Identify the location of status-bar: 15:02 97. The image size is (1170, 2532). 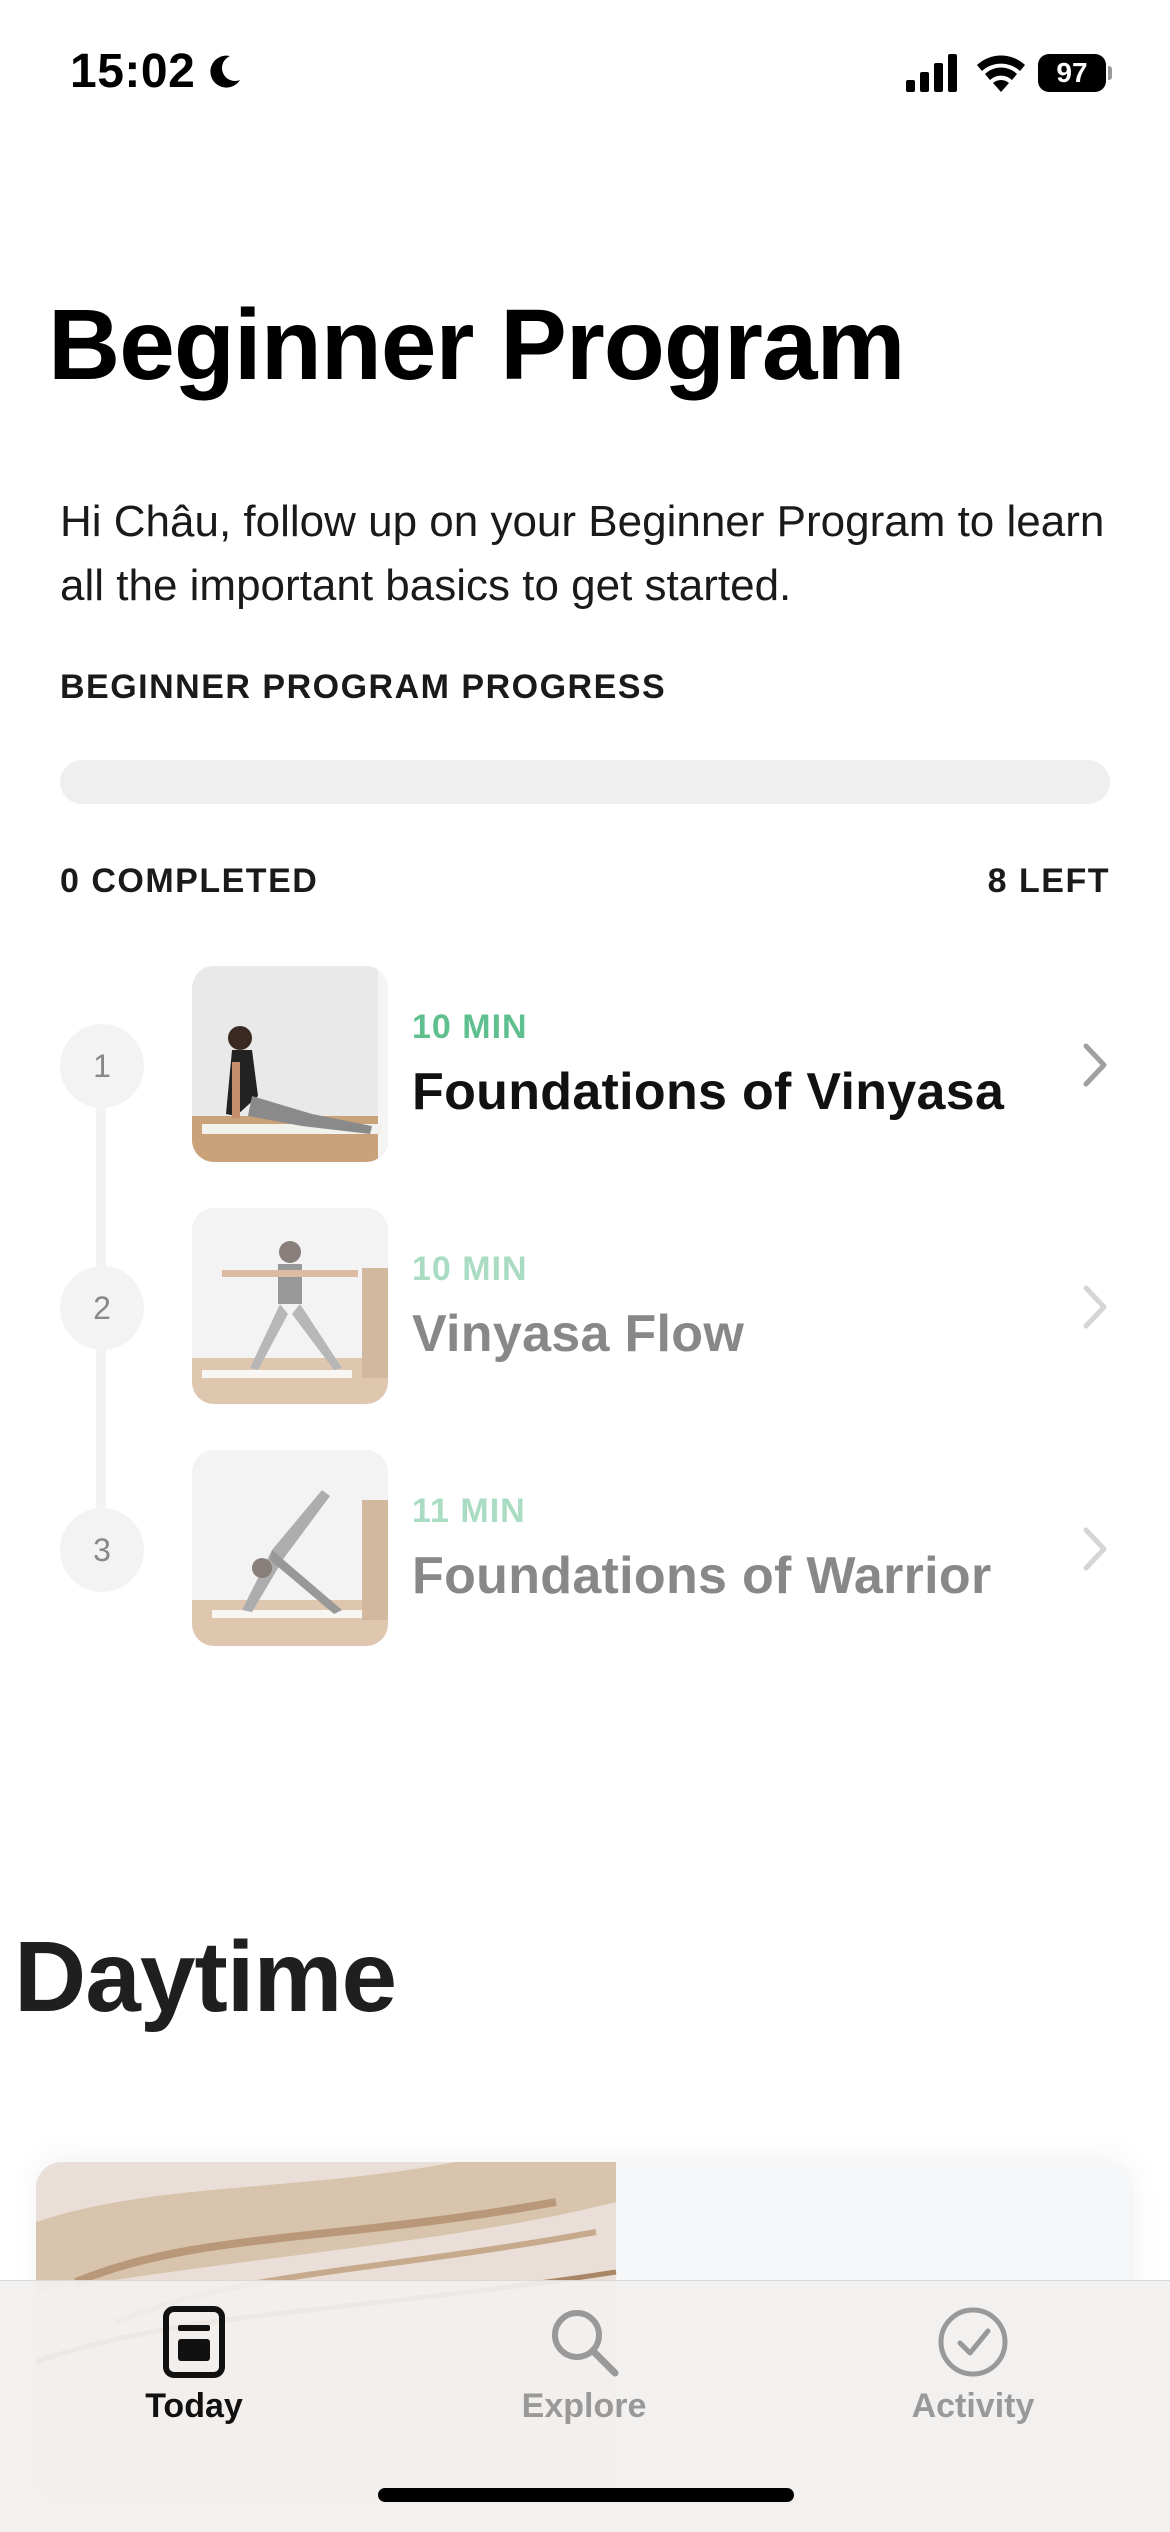
(585, 75).